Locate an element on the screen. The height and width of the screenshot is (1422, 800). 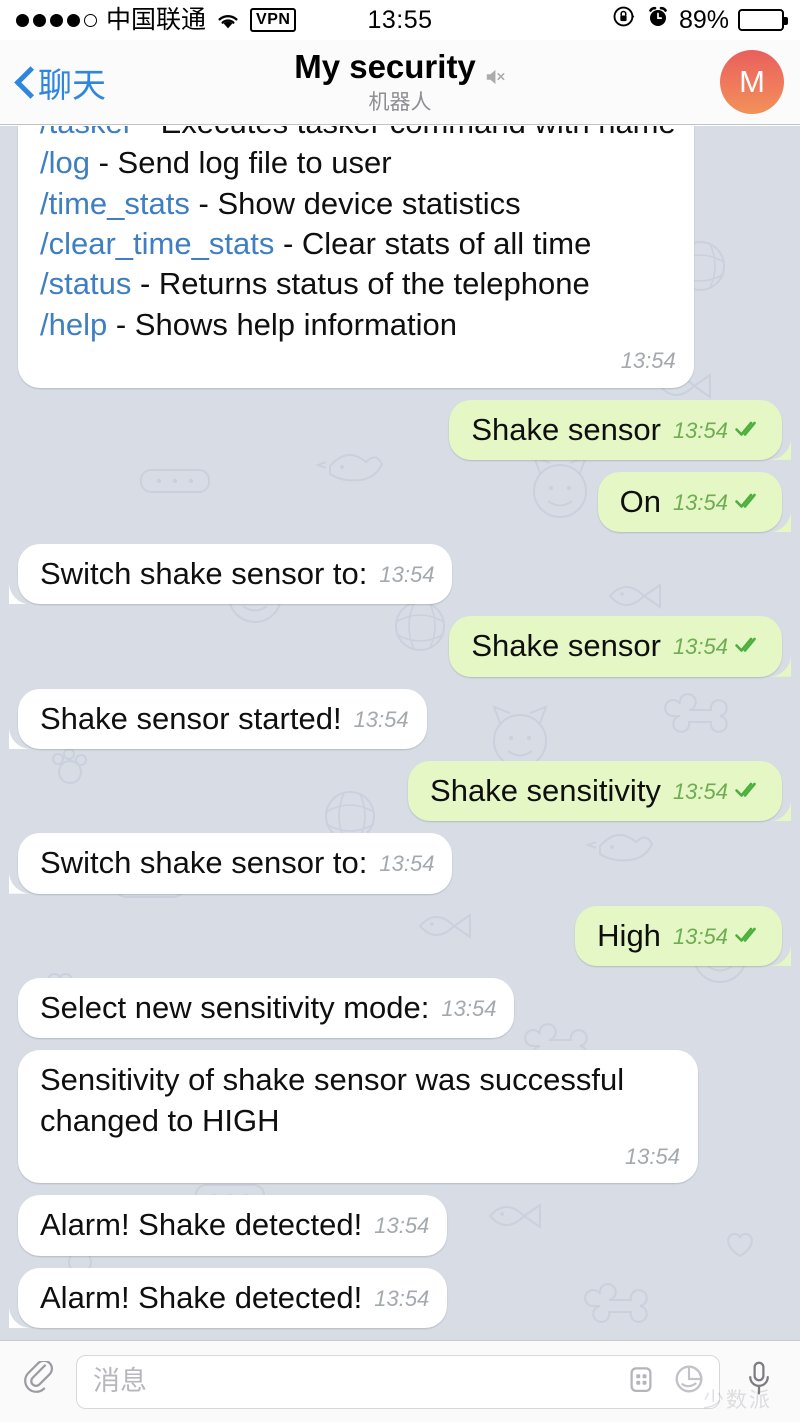
status-bar-right: 89% is located at coordinates (700, 20).